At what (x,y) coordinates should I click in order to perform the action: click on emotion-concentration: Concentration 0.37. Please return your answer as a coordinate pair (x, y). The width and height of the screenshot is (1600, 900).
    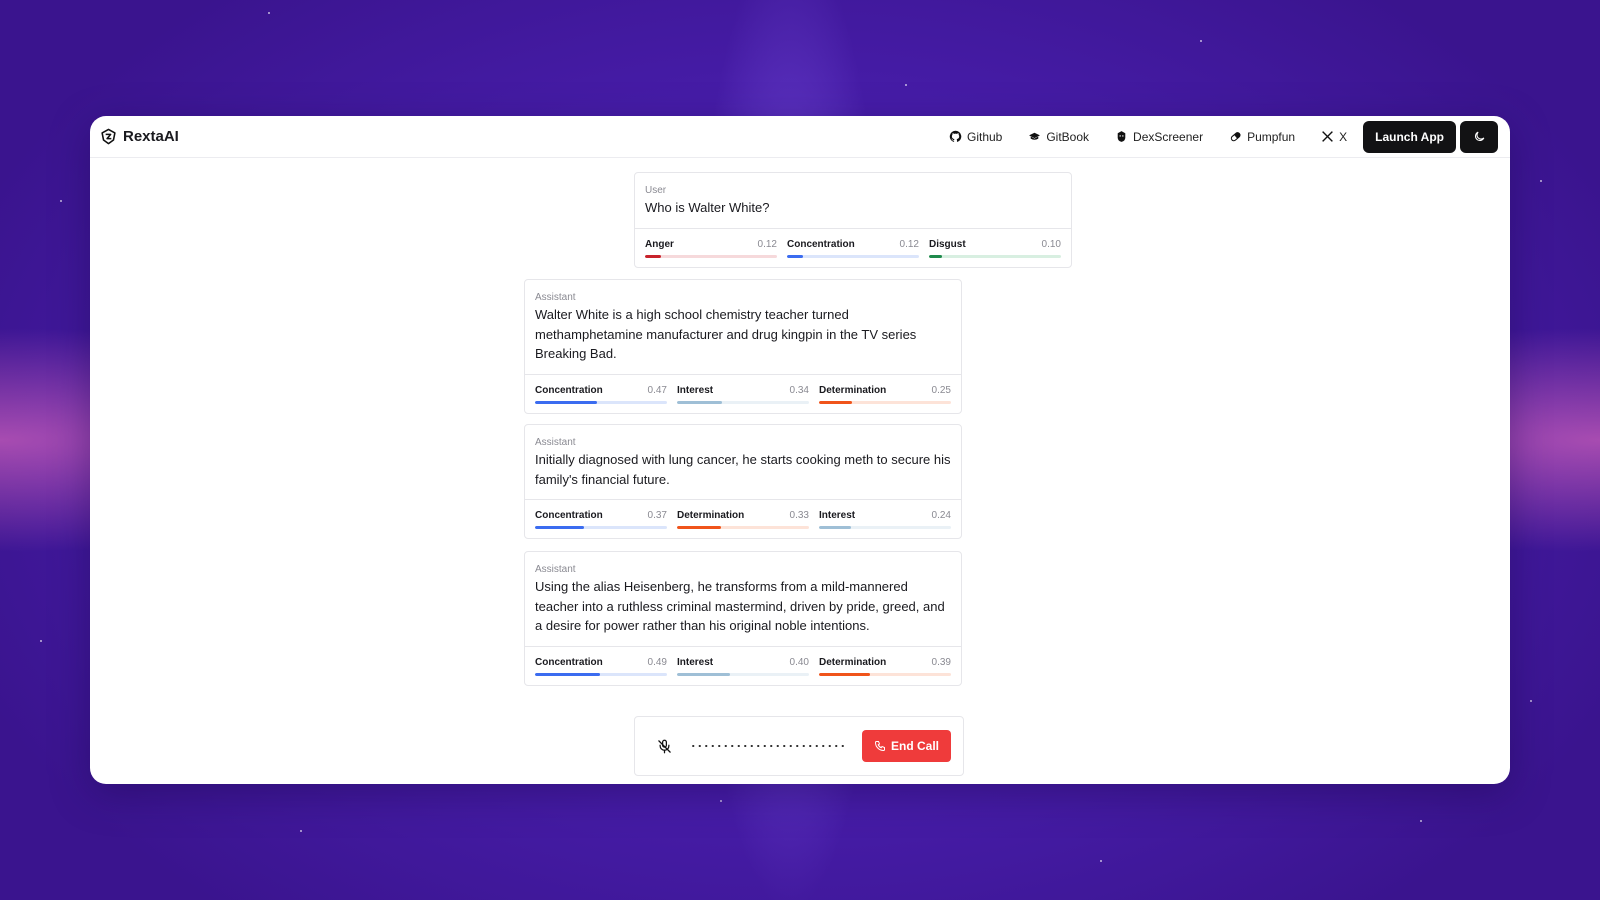
    Looking at the image, I should click on (601, 519).